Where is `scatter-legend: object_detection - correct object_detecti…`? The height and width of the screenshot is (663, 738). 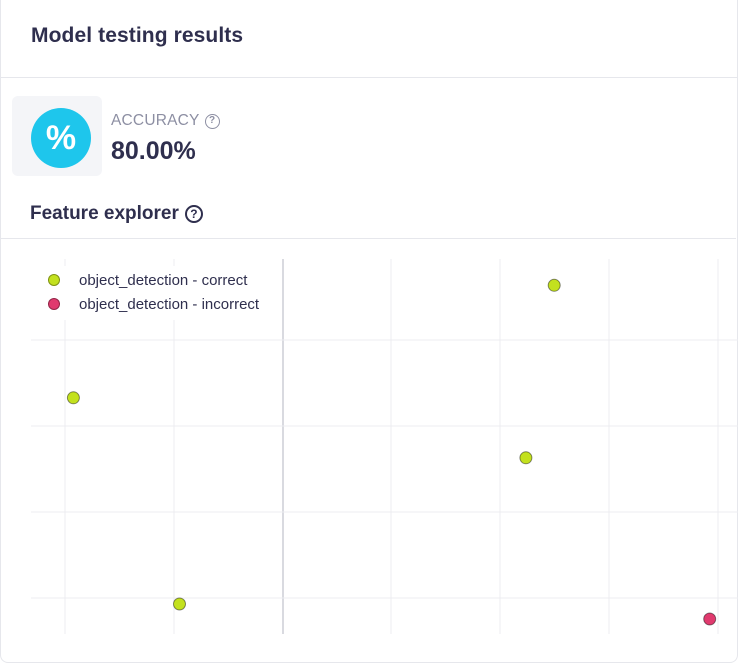 scatter-legend: object_detection - correct object_detecti… is located at coordinates (157, 293).